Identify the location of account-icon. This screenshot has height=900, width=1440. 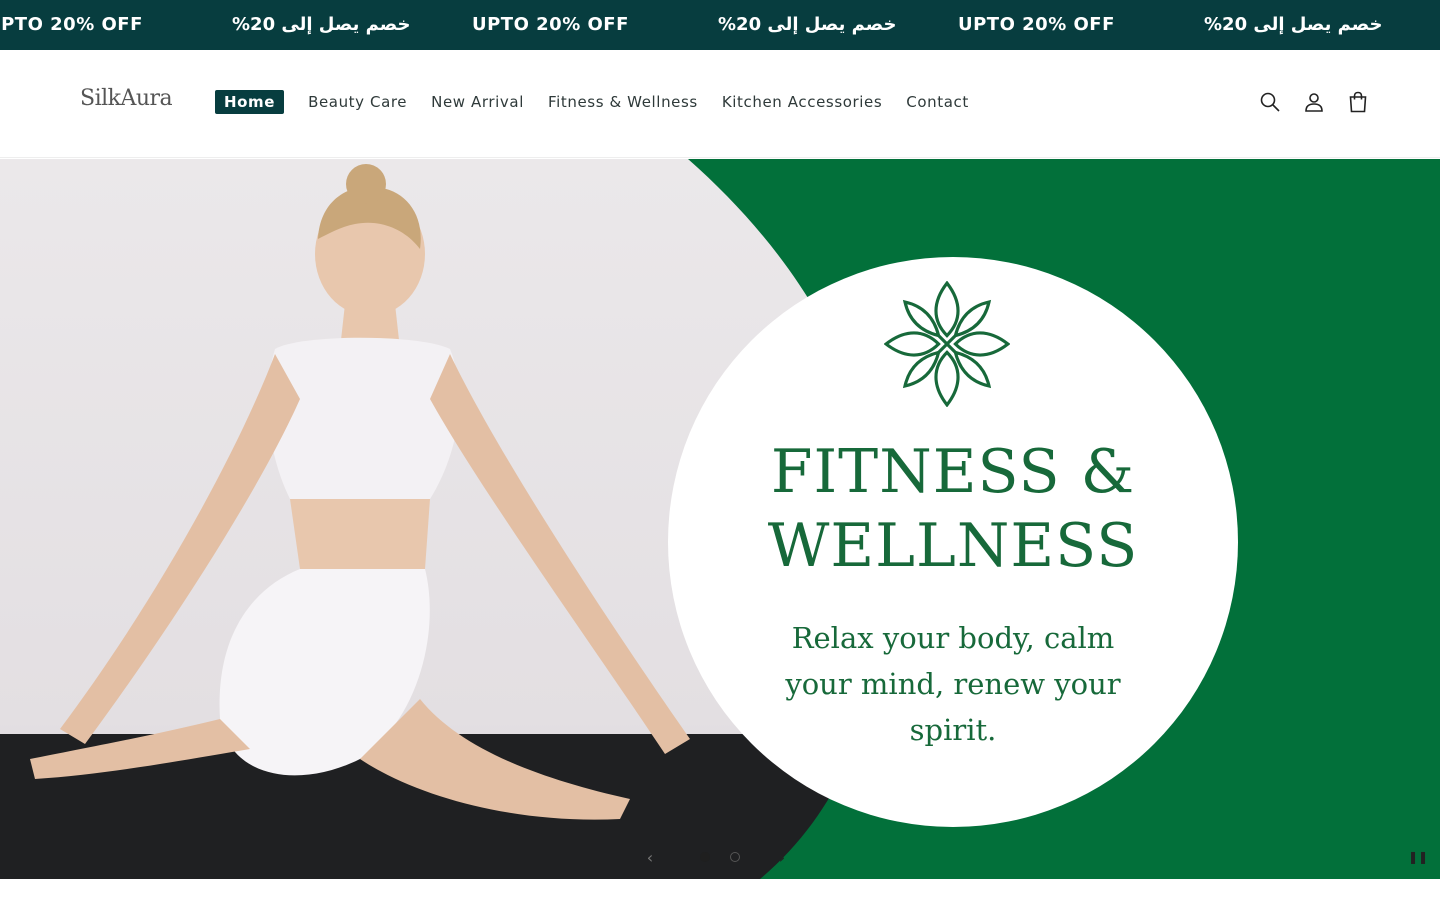
(1314, 102).